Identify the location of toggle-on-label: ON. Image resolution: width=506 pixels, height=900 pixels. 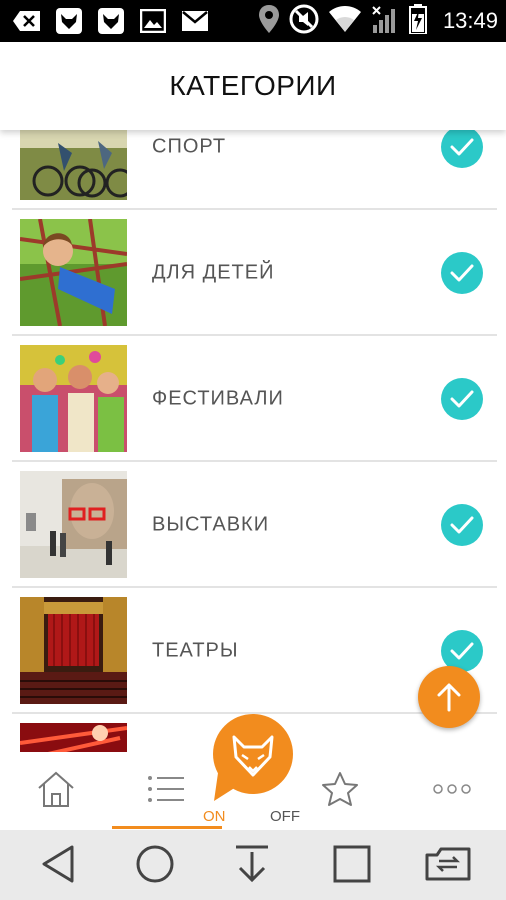
(214, 816).